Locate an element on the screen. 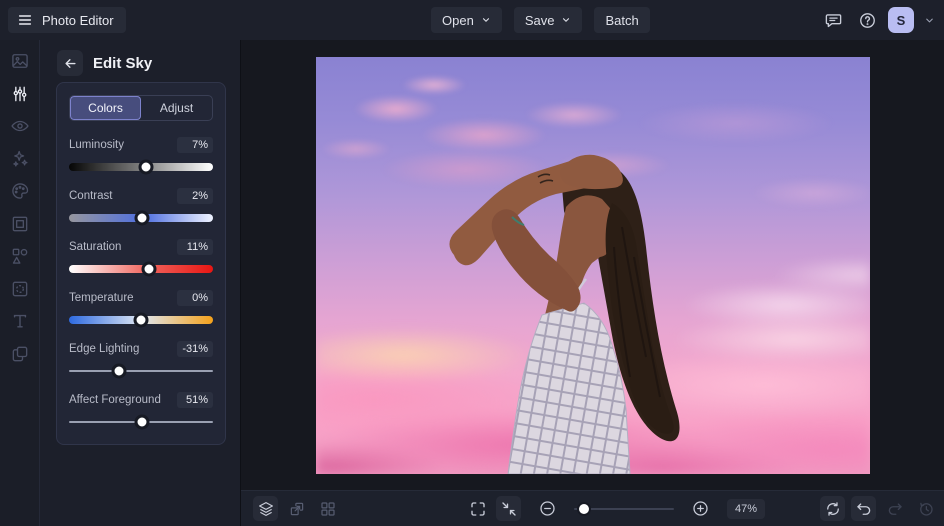 The height and width of the screenshot is (526, 944). zoom-in-icon is located at coordinates (700, 508).